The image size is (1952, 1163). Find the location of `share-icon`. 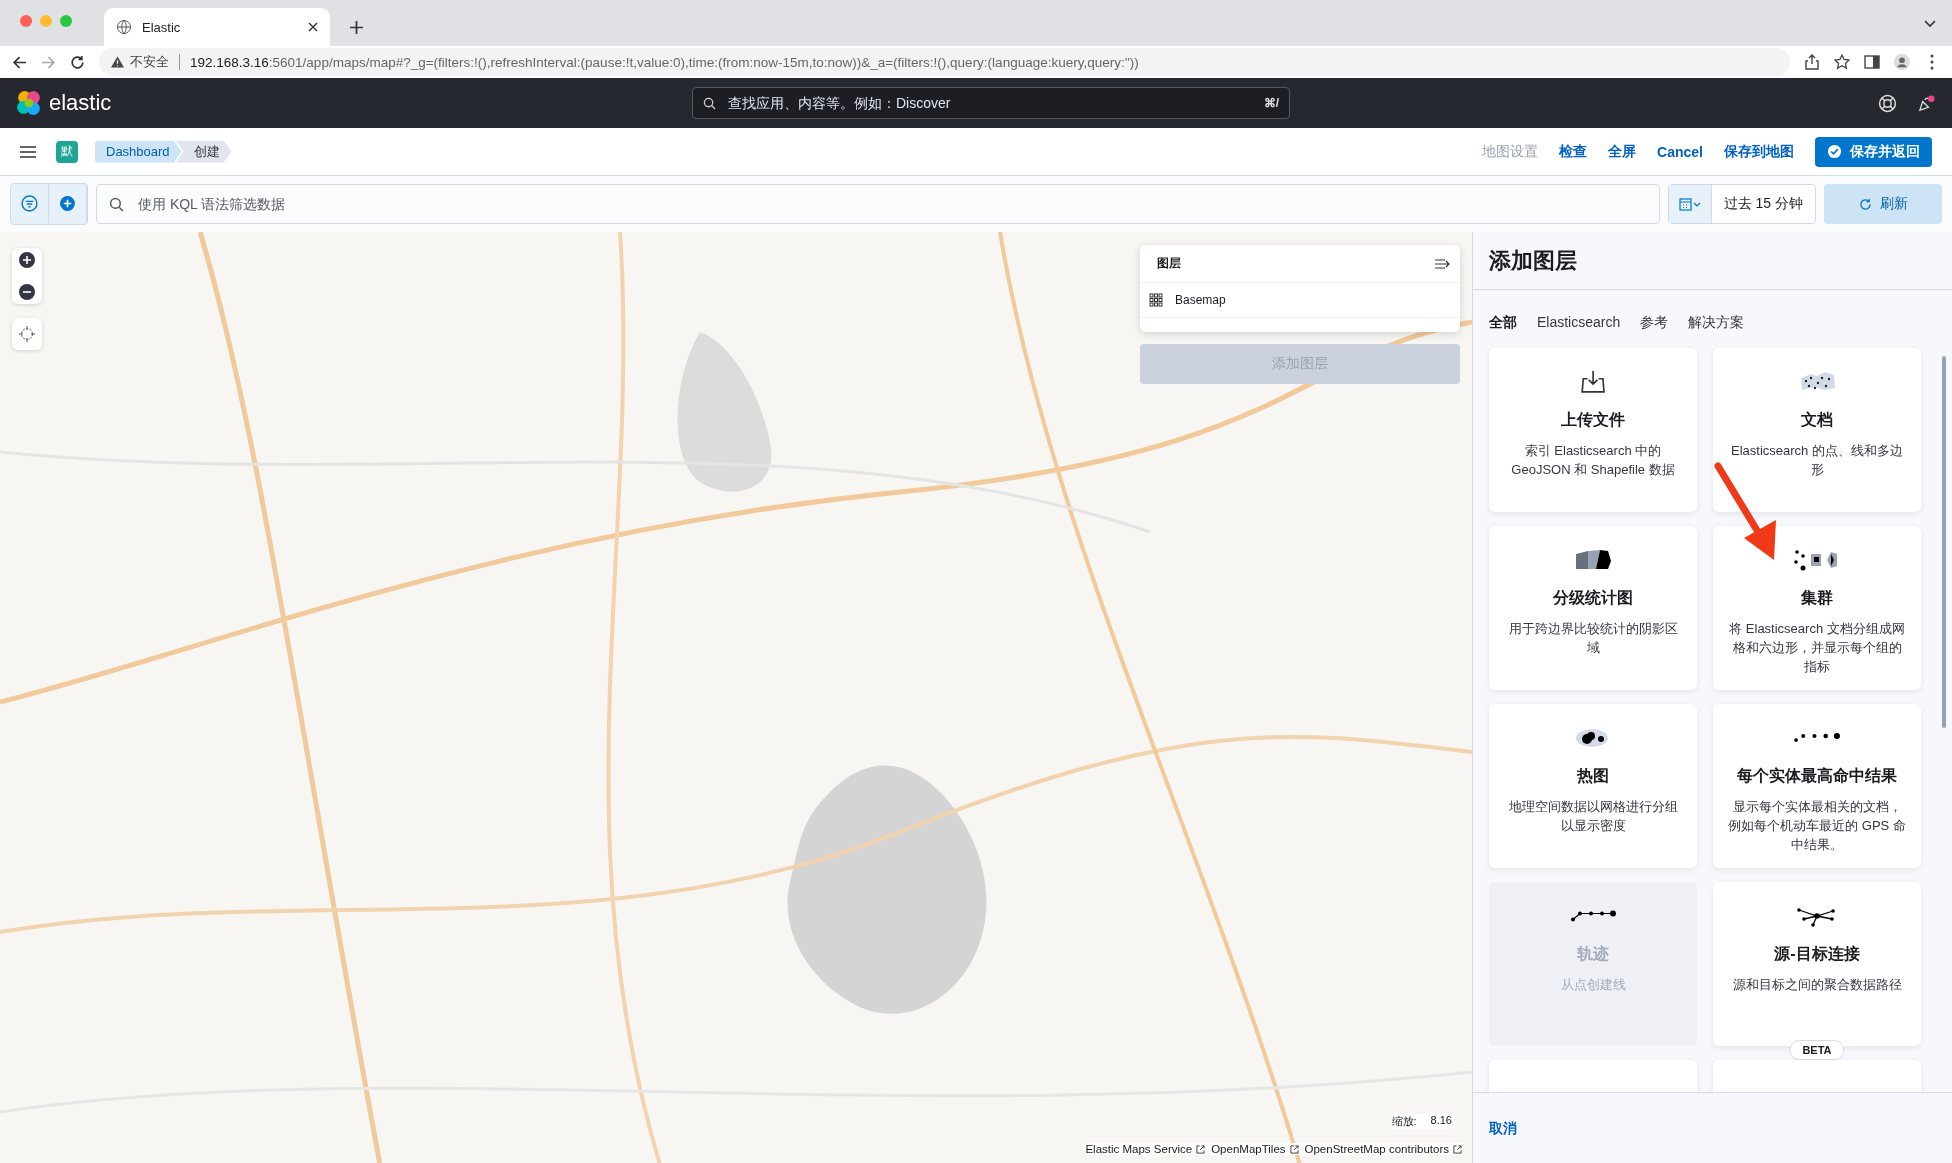

share-icon is located at coordinates (1812, 62).